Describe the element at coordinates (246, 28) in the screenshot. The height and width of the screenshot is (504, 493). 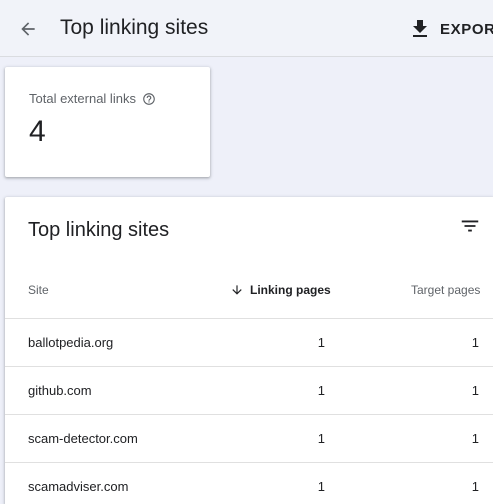
I see `top-bar: Top linking sites EXPORT` at that location.